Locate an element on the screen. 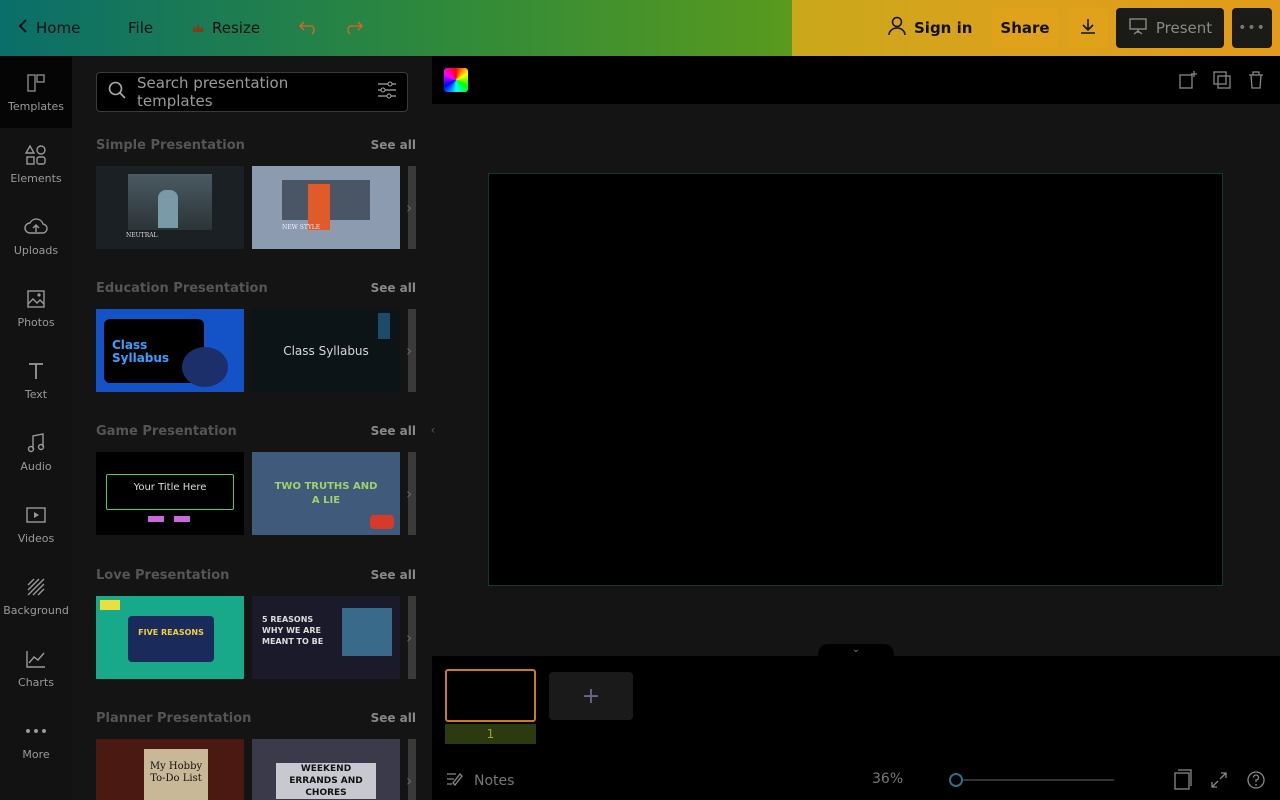  video-icon is located at coordinates (36, 515).